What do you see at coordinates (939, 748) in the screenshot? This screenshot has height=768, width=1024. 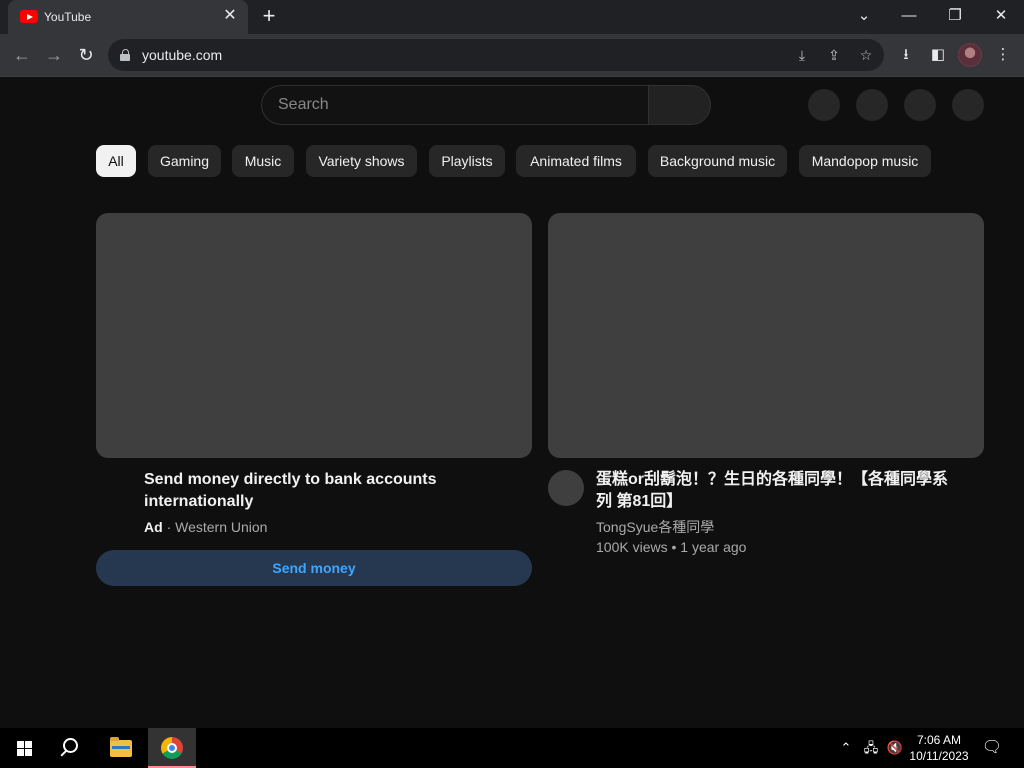 I see `taskbar-clock: 7:06 AM 10/11/2023` at bounding box center [939, 748].